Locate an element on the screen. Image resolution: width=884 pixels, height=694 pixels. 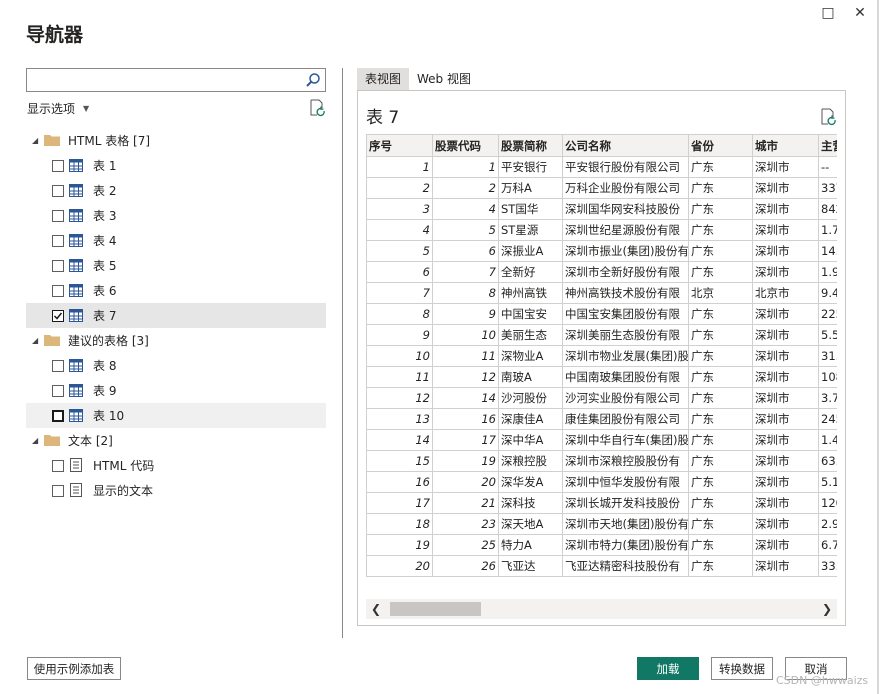
display-options-dropdown: 显示选项 ▼ is located at coordinates (58, 108).